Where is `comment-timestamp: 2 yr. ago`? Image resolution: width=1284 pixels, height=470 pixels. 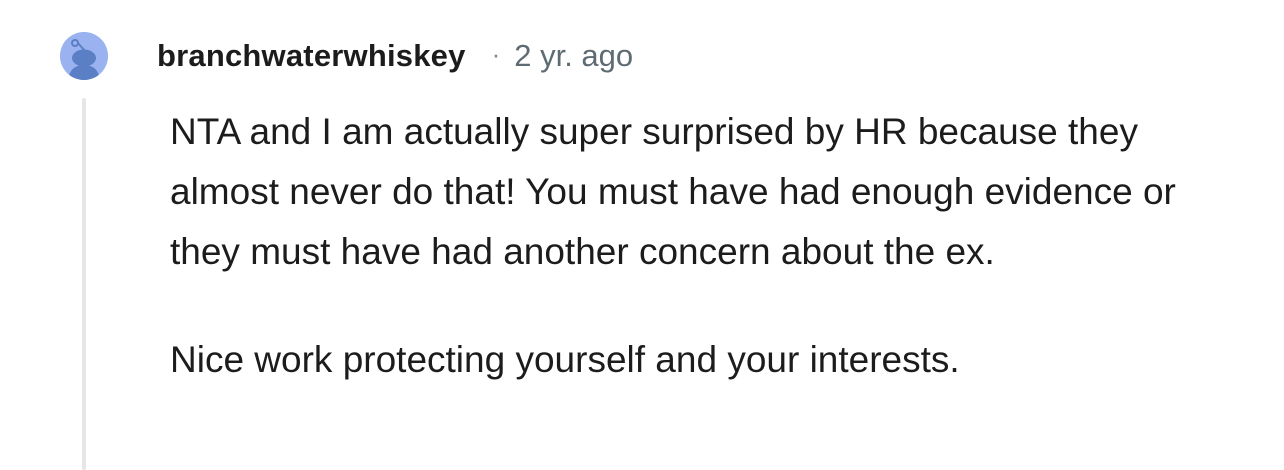 comment-timestamp: 2 yr. ago is located at coordinates (573, 56).